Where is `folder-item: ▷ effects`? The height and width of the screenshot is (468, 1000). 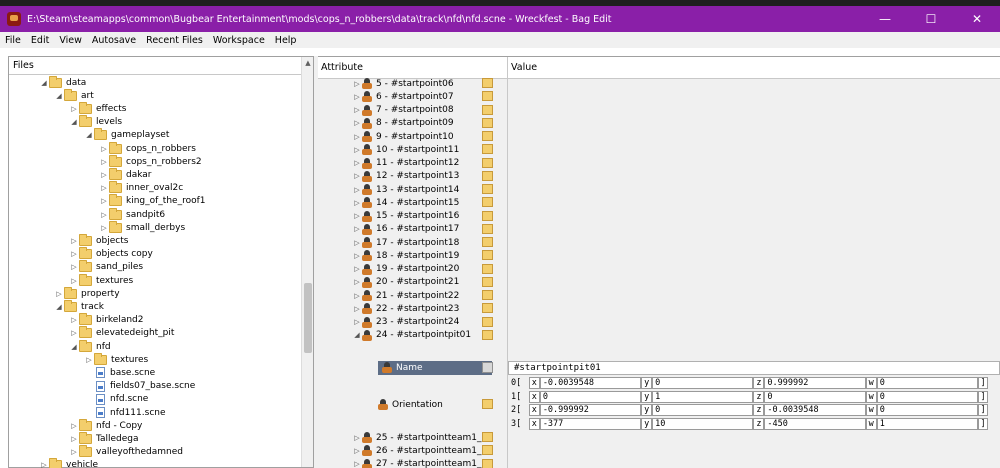 folder-item: ▷ effects is located at coordinates (97, 108).